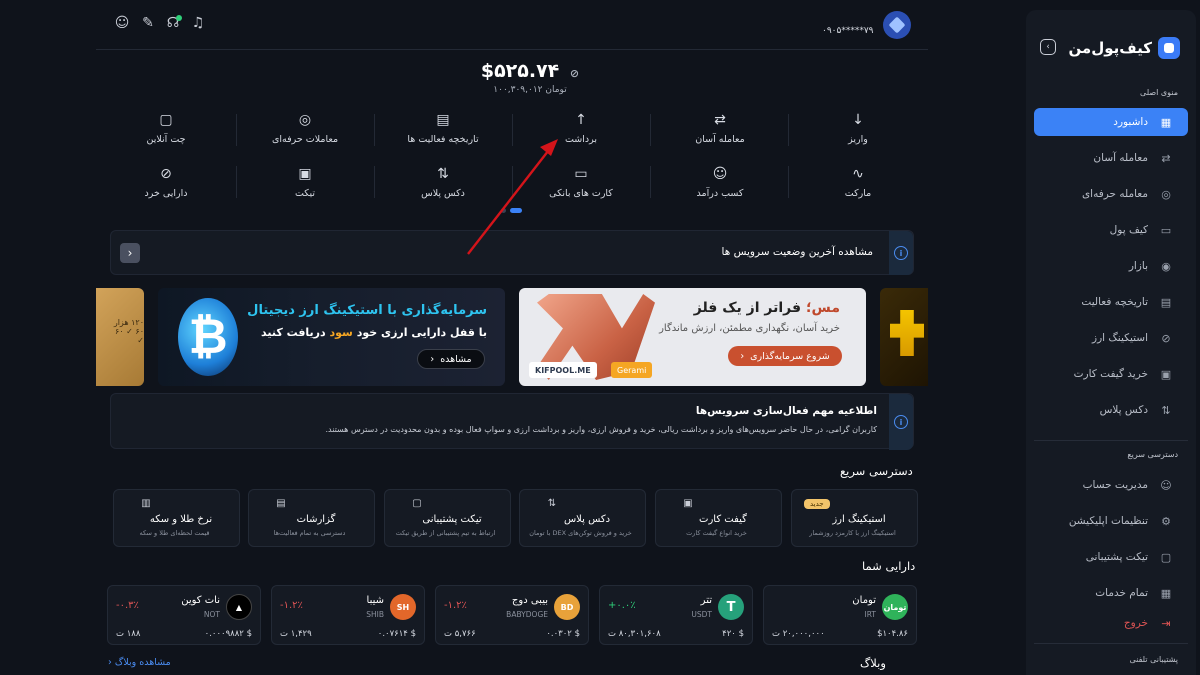 This screenshot has width=1200, height=675. What do you see at coordinates (549, 147) in the screenshot?
I see `annotation-arrow-head` at bounding box center [549, 147].